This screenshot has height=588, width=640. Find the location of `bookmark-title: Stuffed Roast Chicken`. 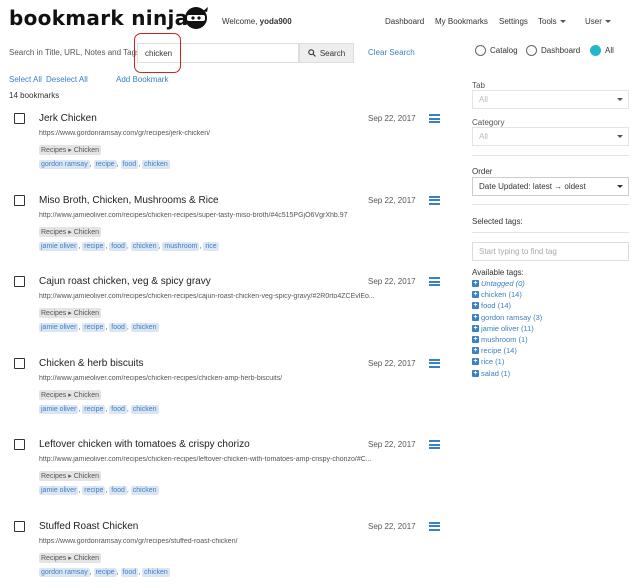

bookmark-title: Stuffed Roast Chicken is located at coordinates (88, 526).